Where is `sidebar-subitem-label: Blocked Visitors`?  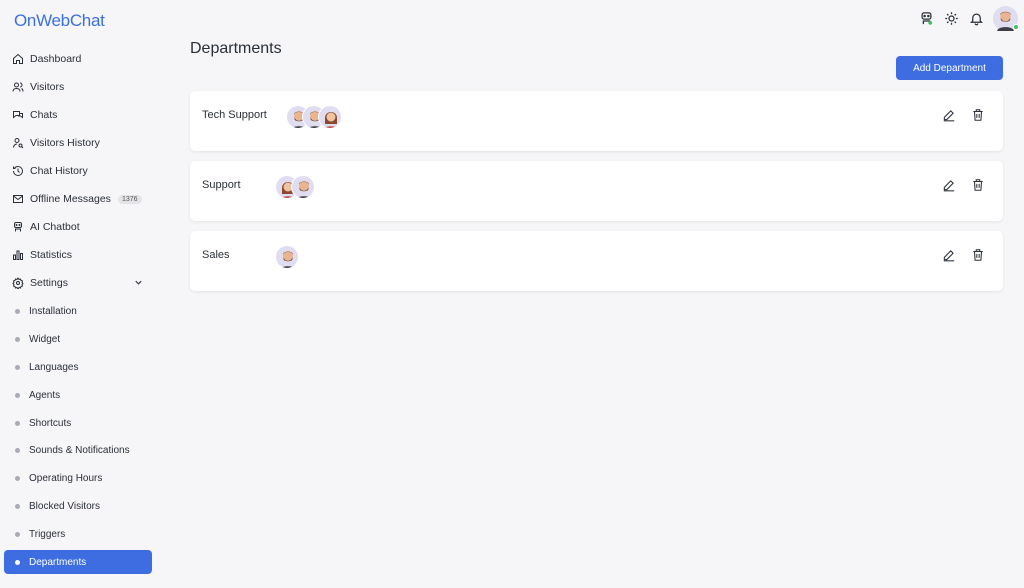
sidebar-subitem-label: Blocked Visitors is located at coordinates (64, 506).